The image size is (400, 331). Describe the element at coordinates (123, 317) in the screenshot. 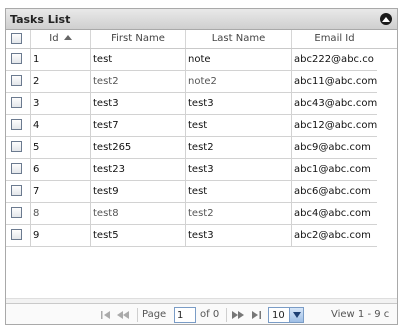

I see `prev-page-icon` at that location.